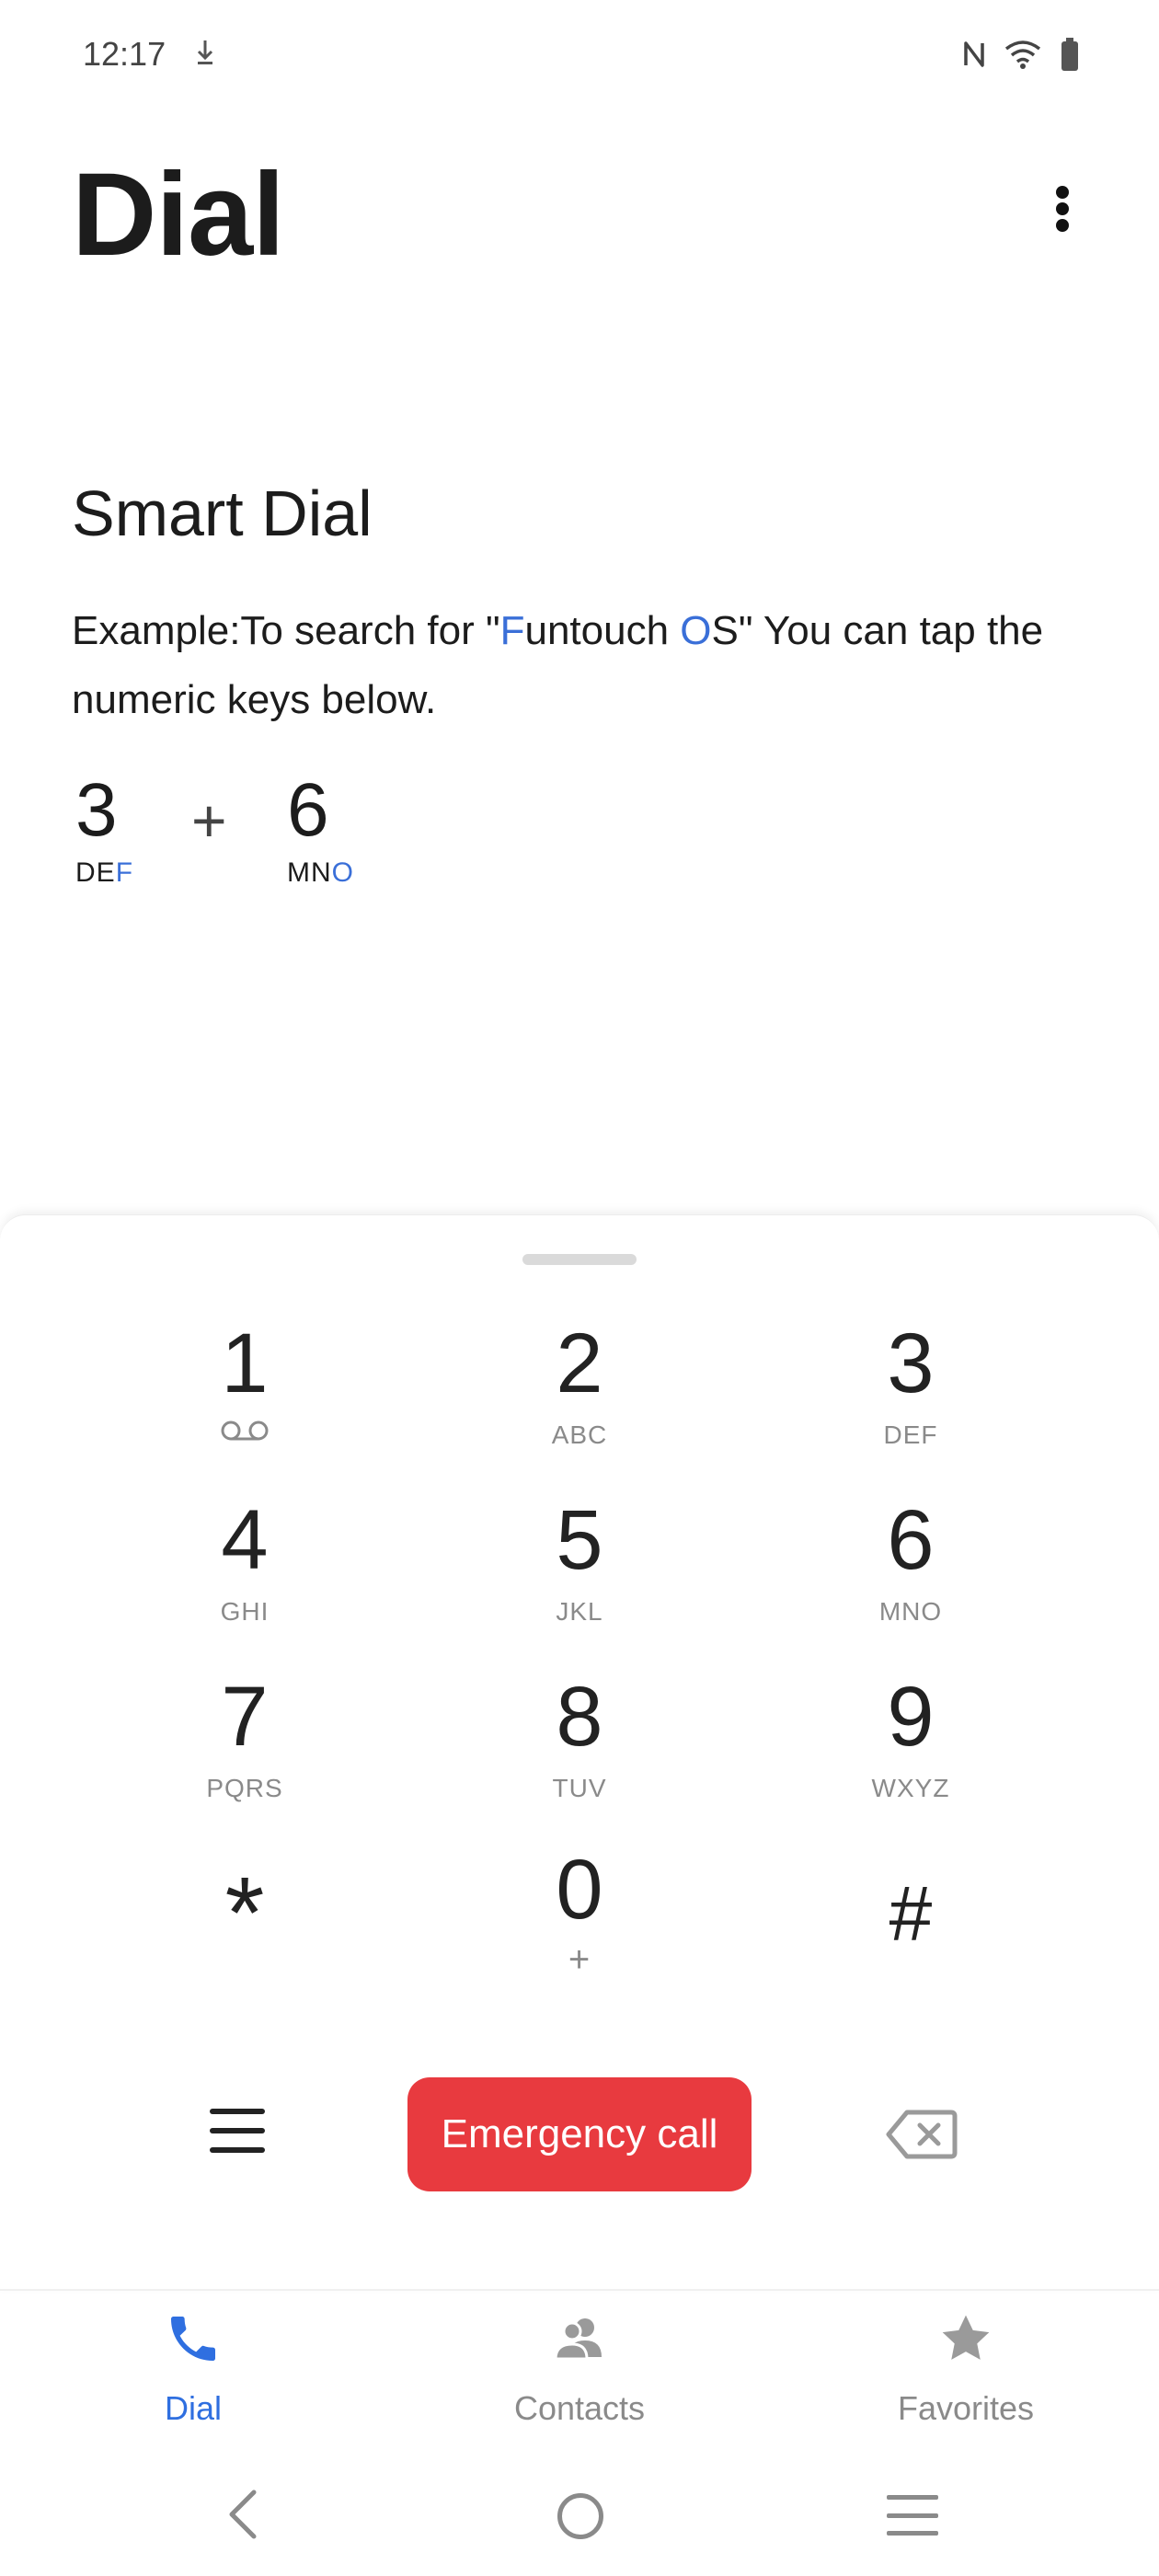  I want to click on status-icons, so click(1021, 56).